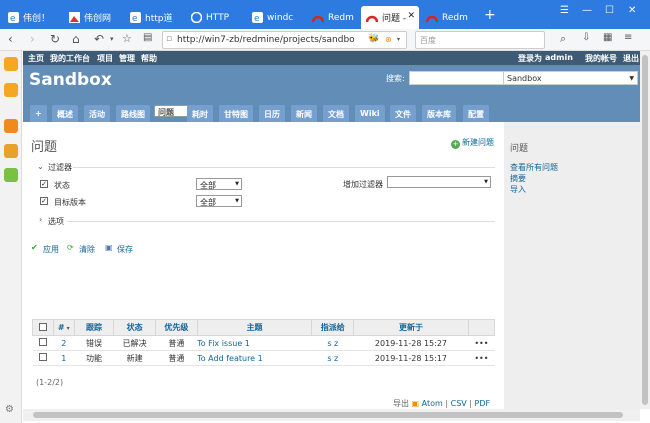  I want to click on browser-tab: e 伟创！, so click(31, 17).